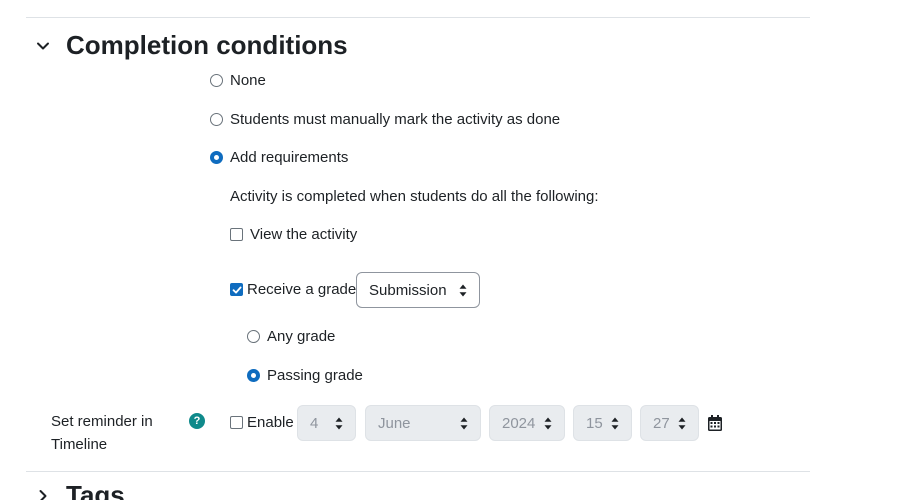 The height and width of the screenshot is (500, 916). What do you see at coordinates (418, 17) in the screenshot?
I see `section-divider-top` at bounding box center [418, 17].